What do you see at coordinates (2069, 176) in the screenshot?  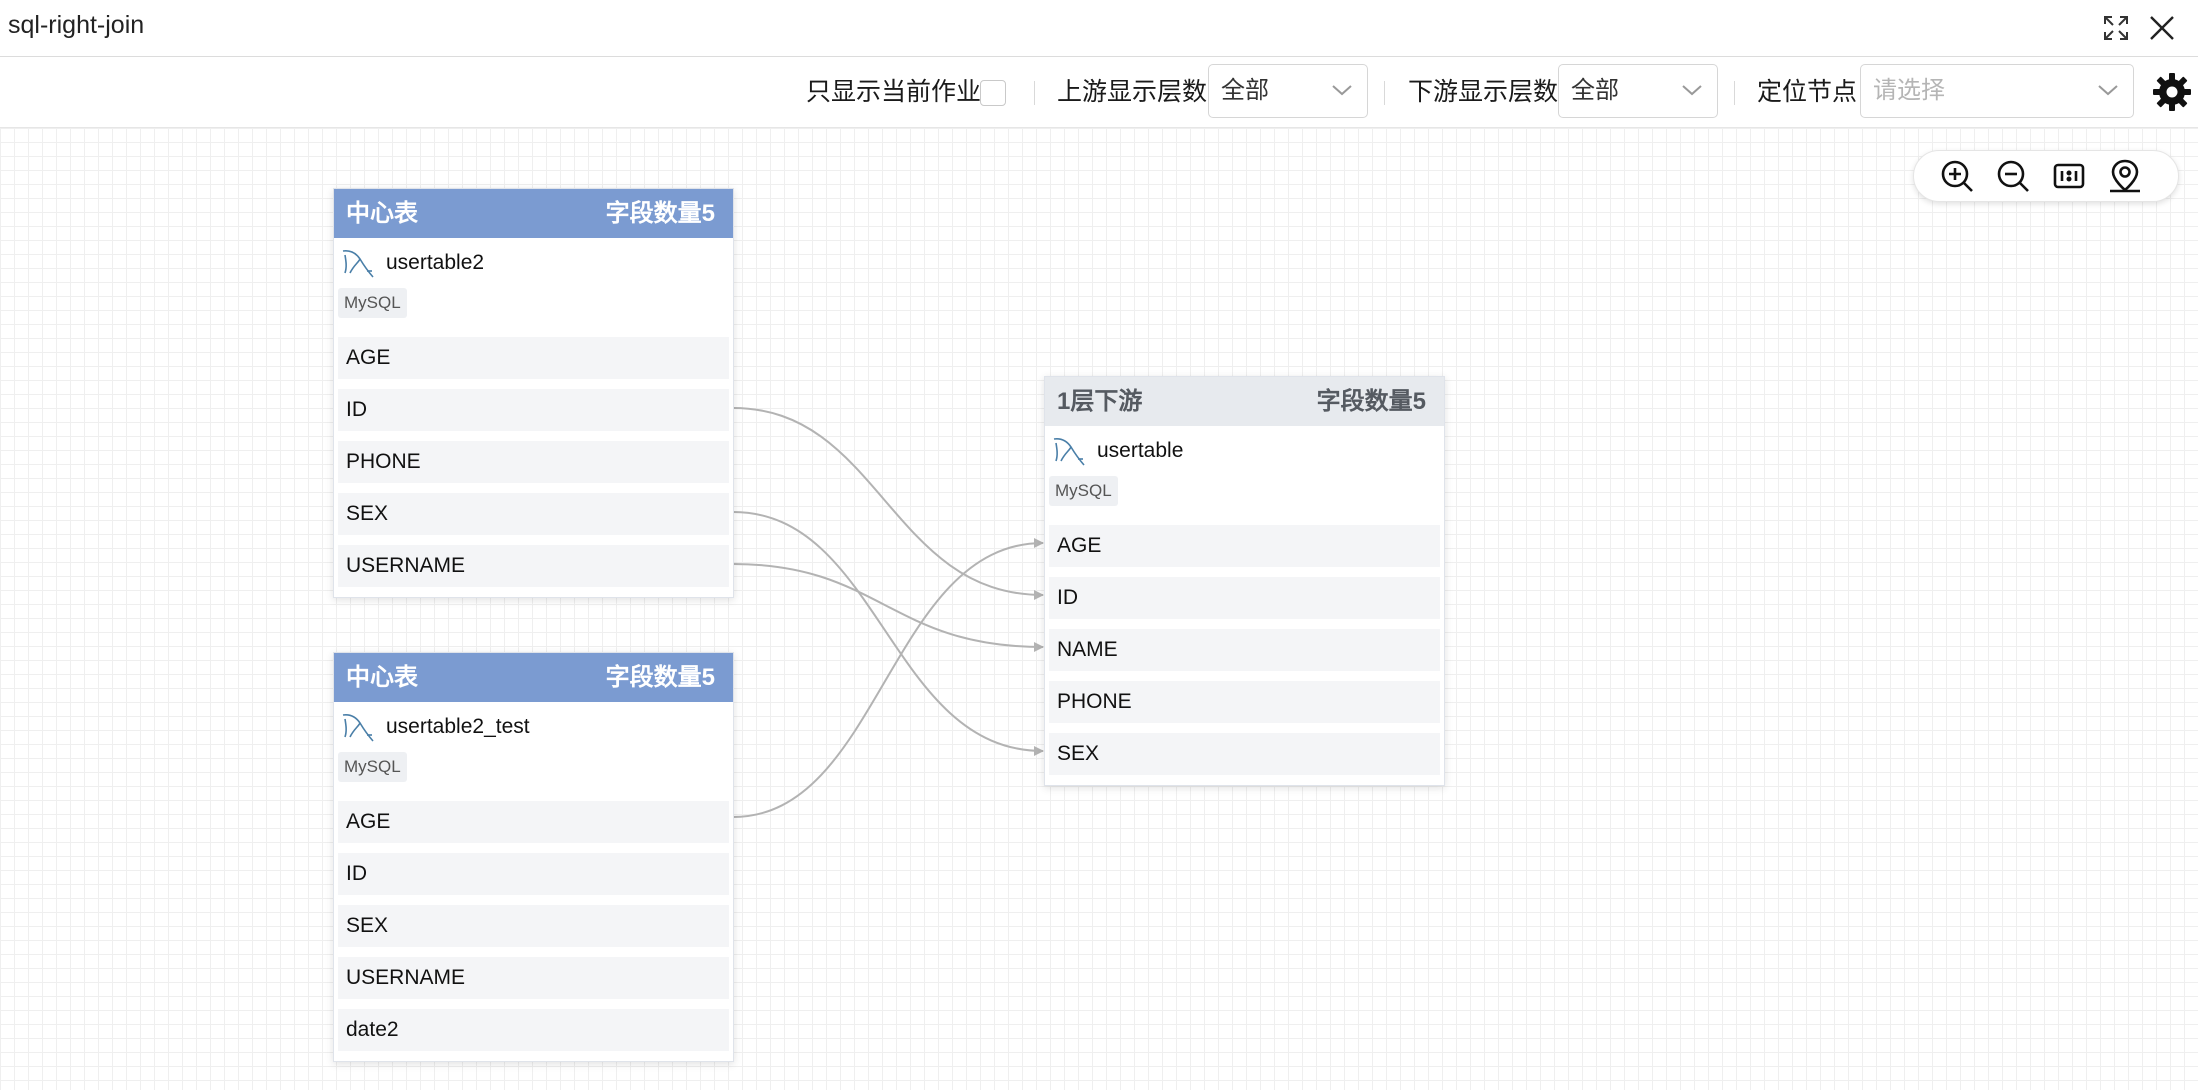 I see `fit-view-icon` at bounding box center [2069, 176].